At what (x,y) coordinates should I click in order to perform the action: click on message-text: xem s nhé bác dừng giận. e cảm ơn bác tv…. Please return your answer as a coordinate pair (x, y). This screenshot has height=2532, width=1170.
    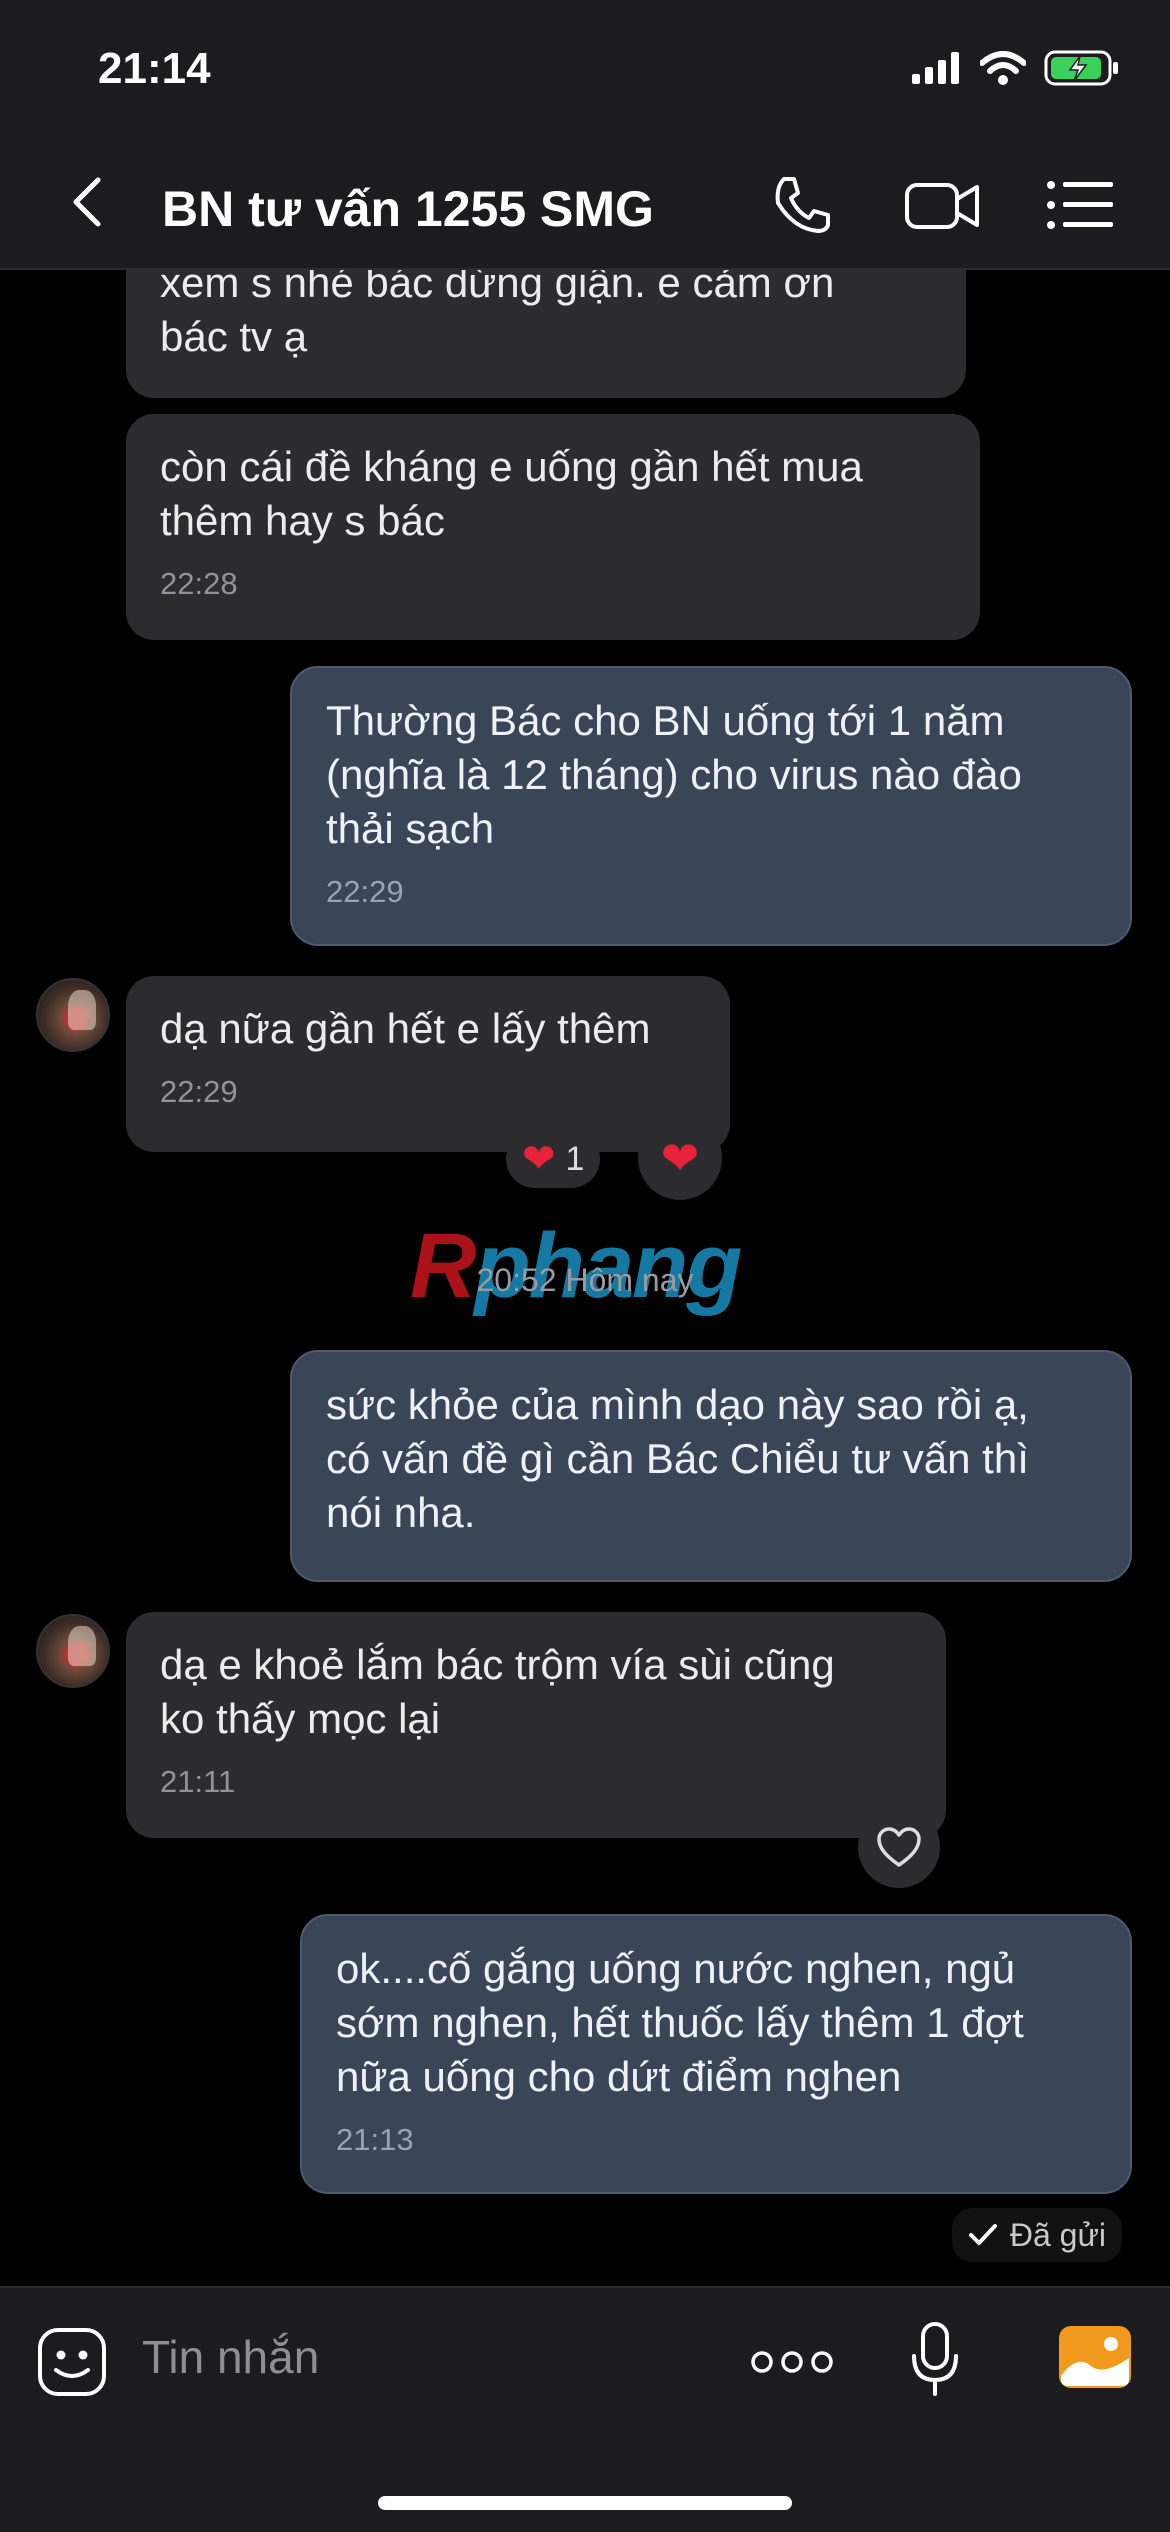
    Looking at the image, I should click on (497, 309).